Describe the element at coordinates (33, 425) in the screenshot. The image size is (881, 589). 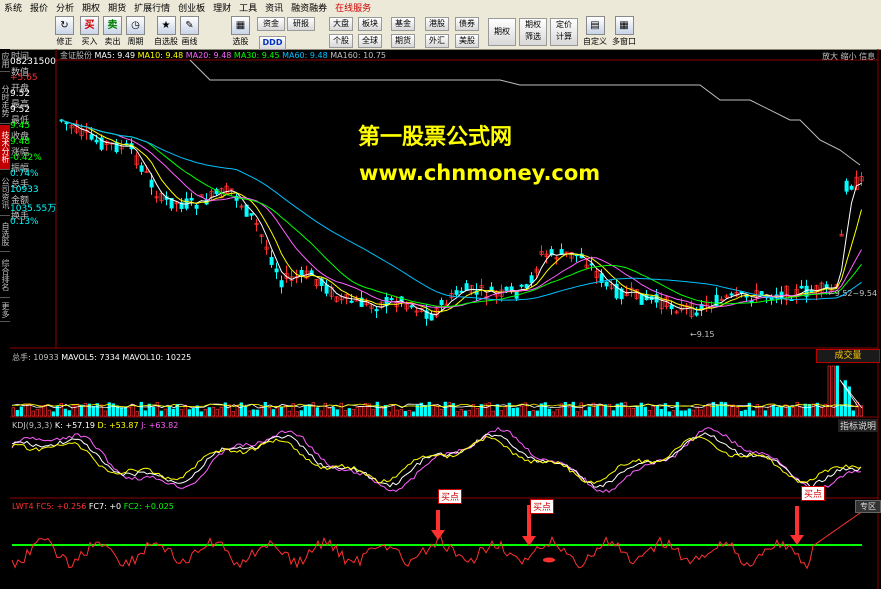
I see `legend-item: KDJ(9,3,3)` at that location.